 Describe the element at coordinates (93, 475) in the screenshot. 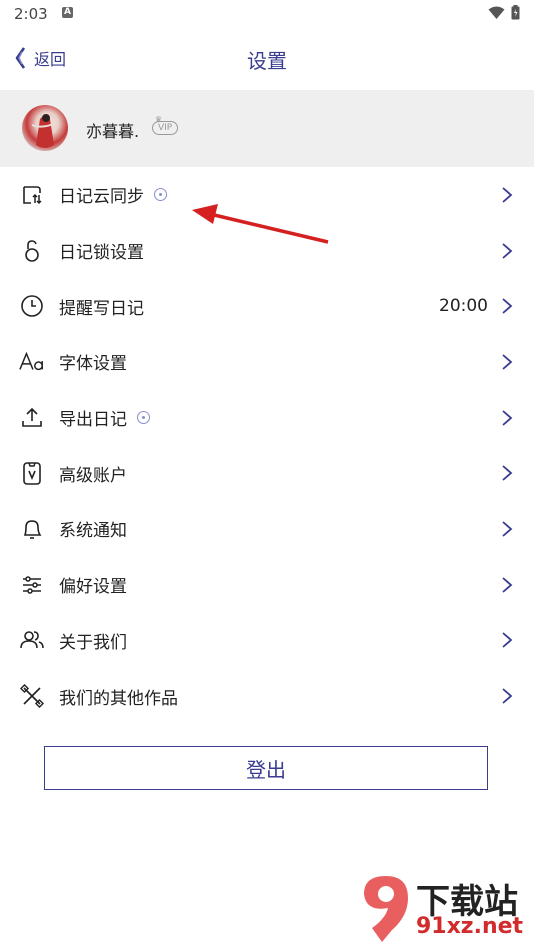

I see `menu-item-label: 高级账户` at that location.